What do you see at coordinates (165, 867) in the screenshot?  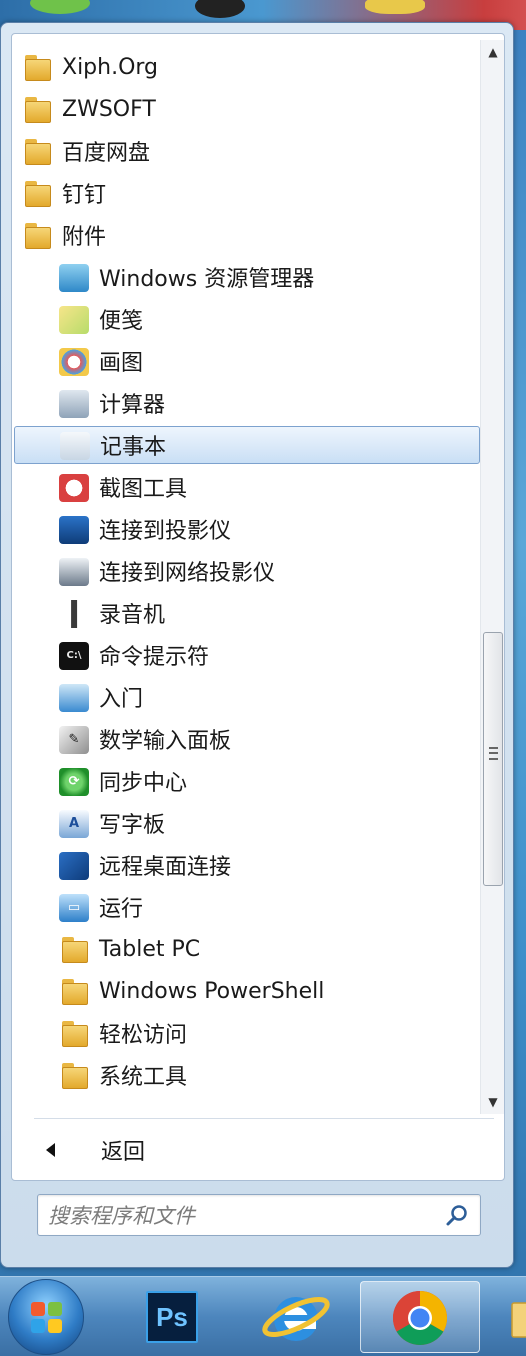 I see `item-label: 远程桌面连接` at bounding box center [165, 867].